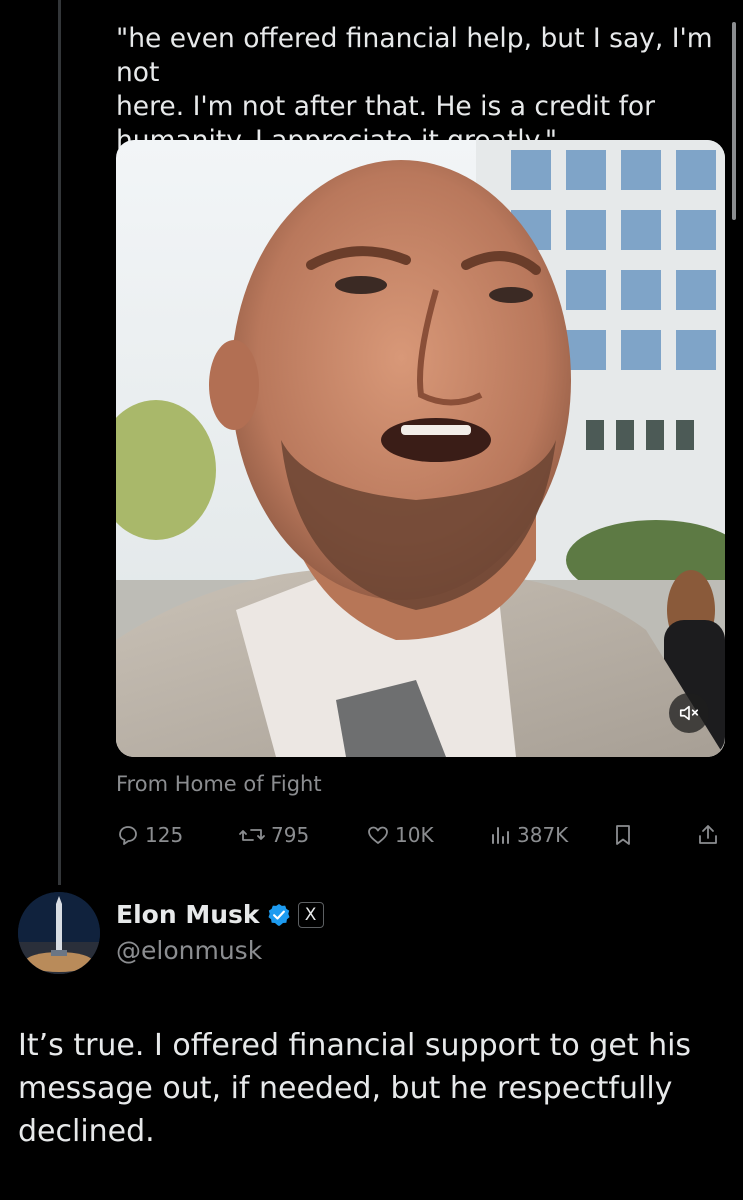 Image resolution: width=743 pixels, height=1200 pixels. What do you see at coordinates (310, 914) in the screenshot?
I see `x-logo-icon: X` at bounding box center [310, 914].